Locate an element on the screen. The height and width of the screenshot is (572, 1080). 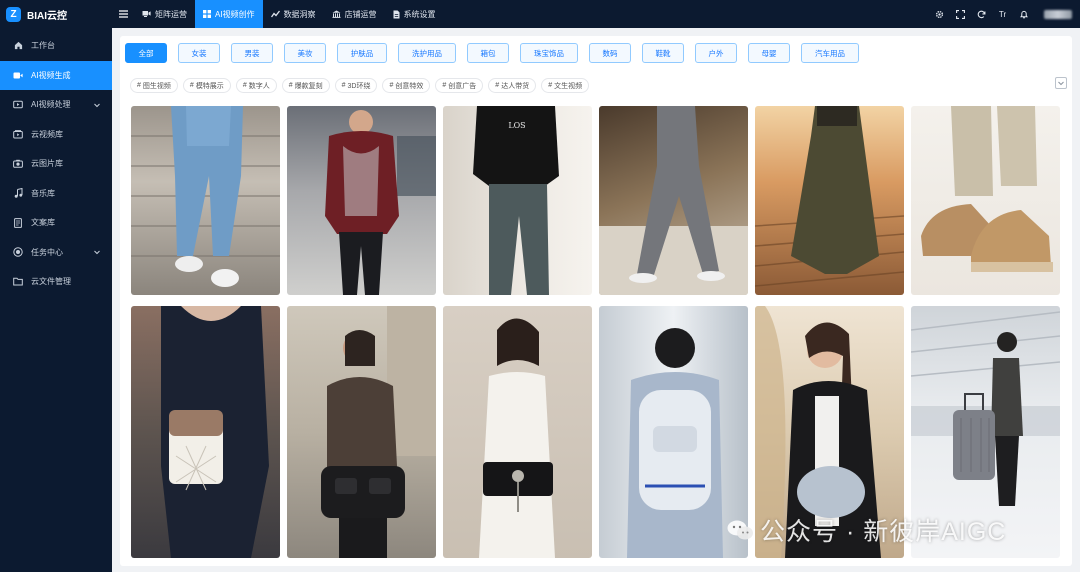
store-icon is located at coordinates (336, 14).